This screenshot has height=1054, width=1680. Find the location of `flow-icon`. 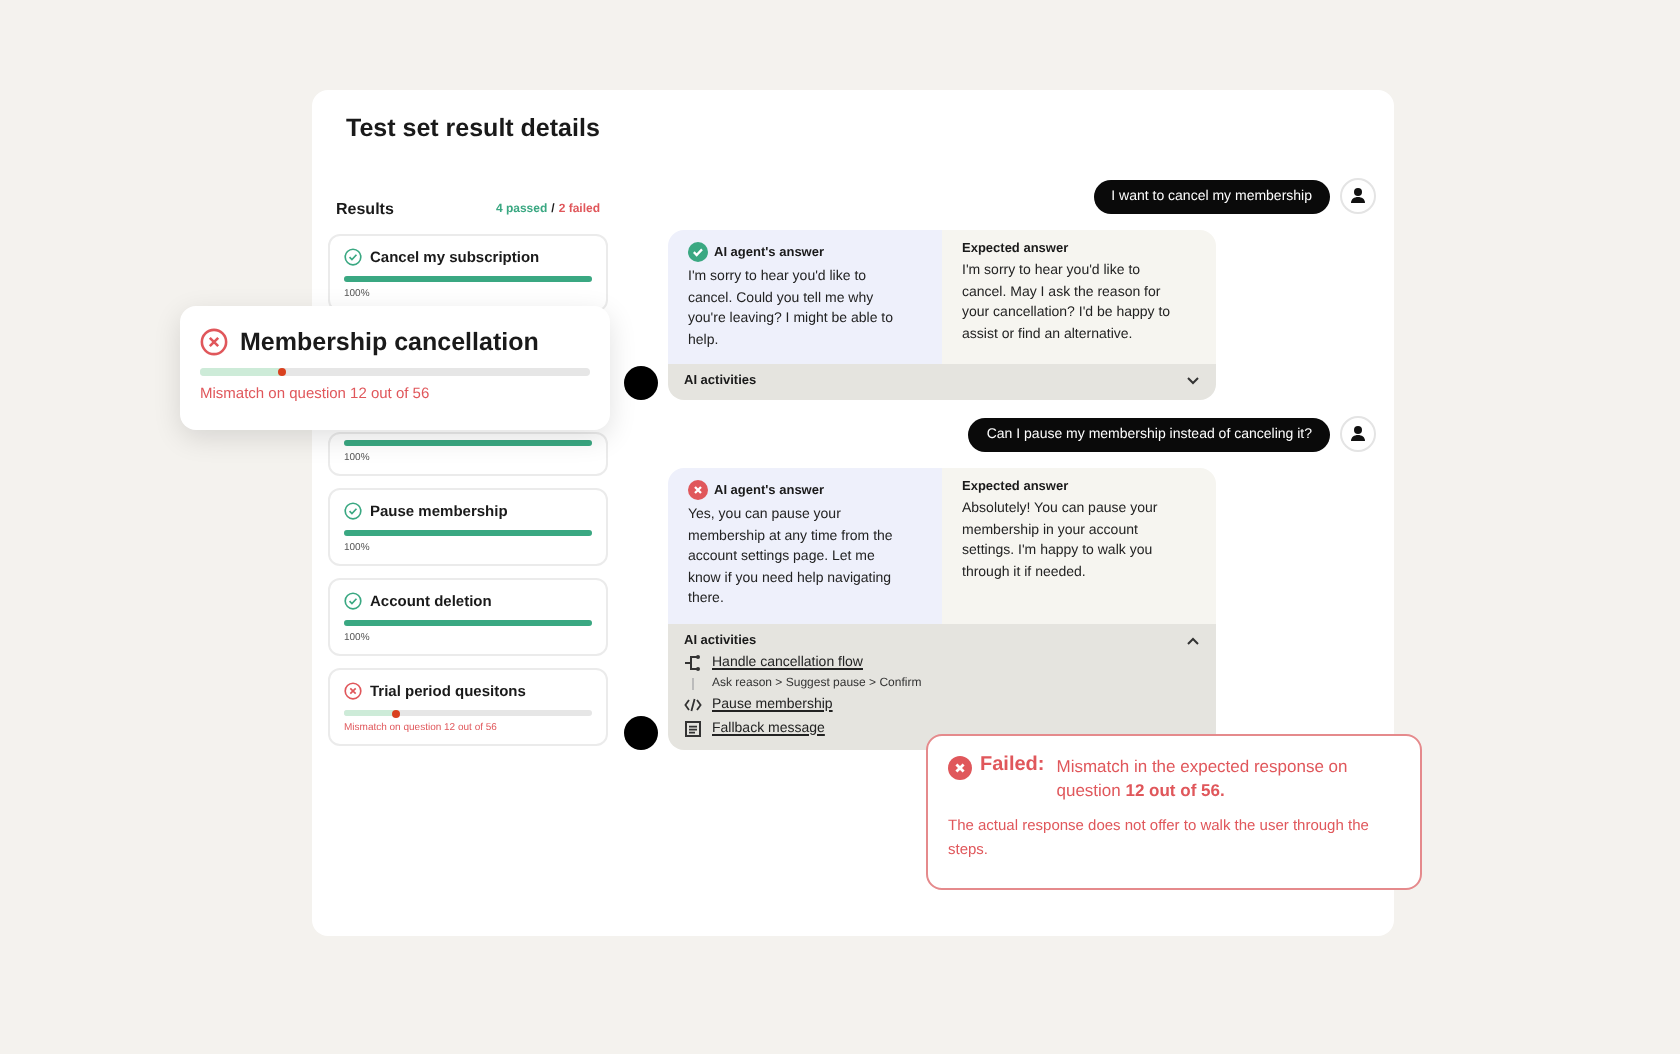

flow-icon is located at coordinates (693, 662).